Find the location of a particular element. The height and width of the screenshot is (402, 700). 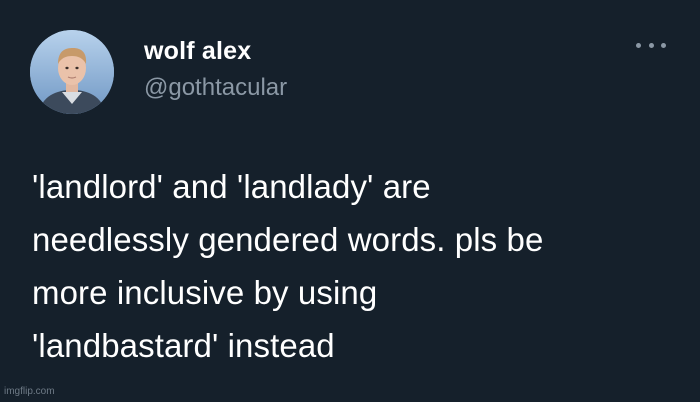

watermark: imgflip.com is located at coordinates (29, 391).